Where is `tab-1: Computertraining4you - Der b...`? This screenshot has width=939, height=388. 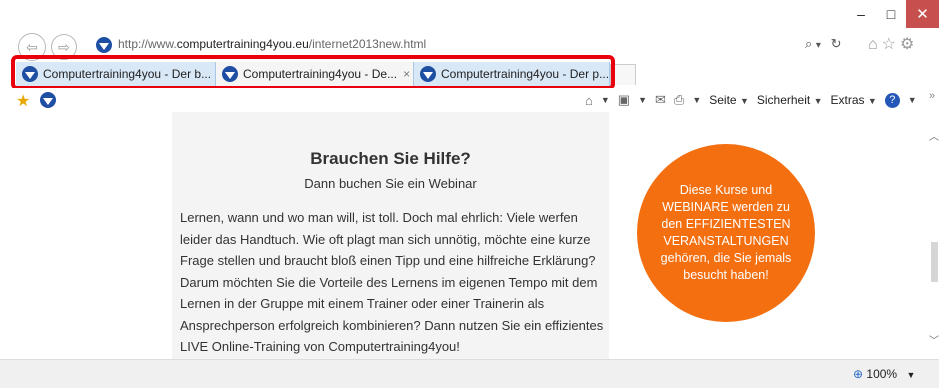 tab-1: Computertraining4you - Der b... is located at coordinates (116, 74).